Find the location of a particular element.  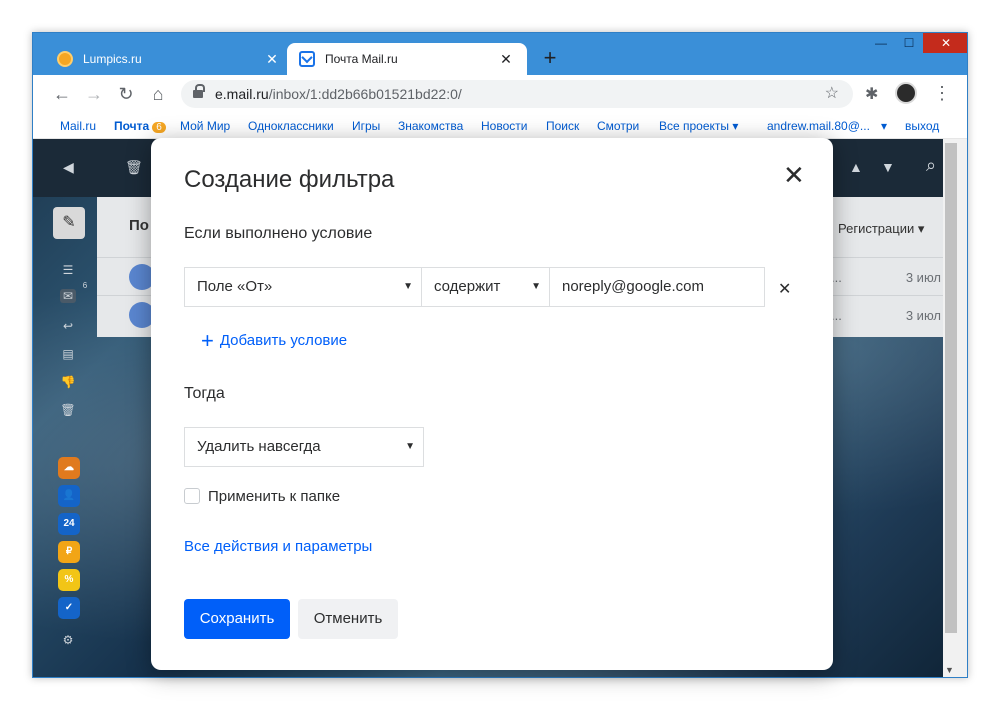

tab-lumpics: Lumpics.ru ✕ is located at coordinates (169, 59).